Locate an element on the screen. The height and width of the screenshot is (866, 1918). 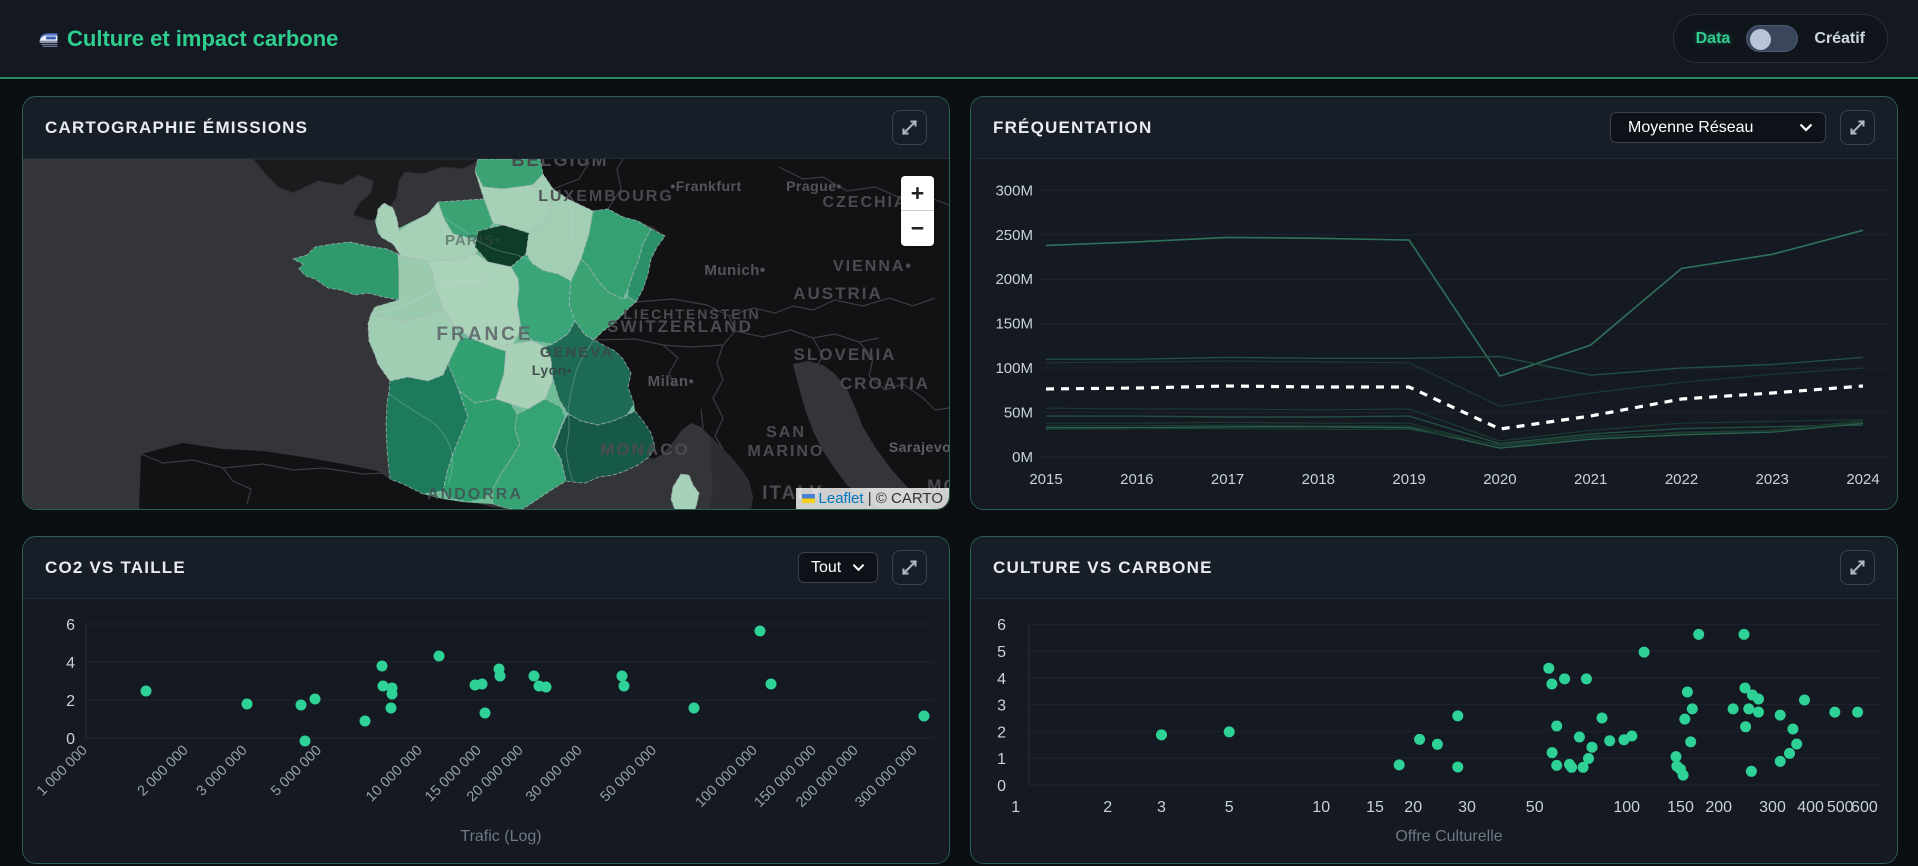
svg-text: 2015 is located at coordinates (1045, 479).